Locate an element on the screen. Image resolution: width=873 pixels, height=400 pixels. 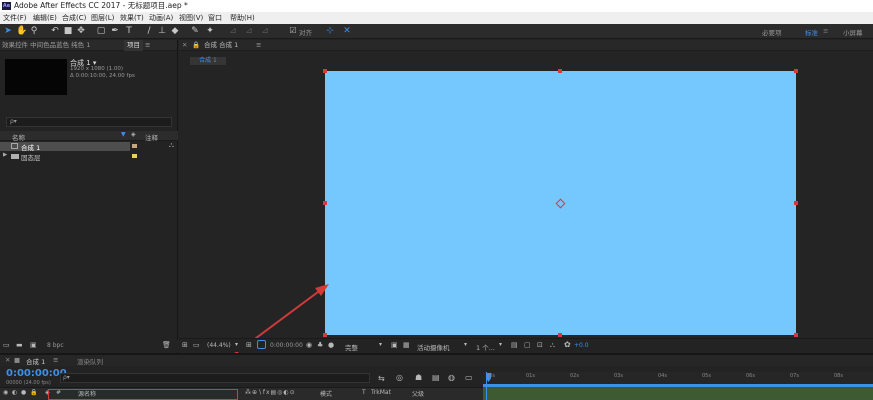
timeline-search-input: ρ▾ is located at coordinates (215, 378).